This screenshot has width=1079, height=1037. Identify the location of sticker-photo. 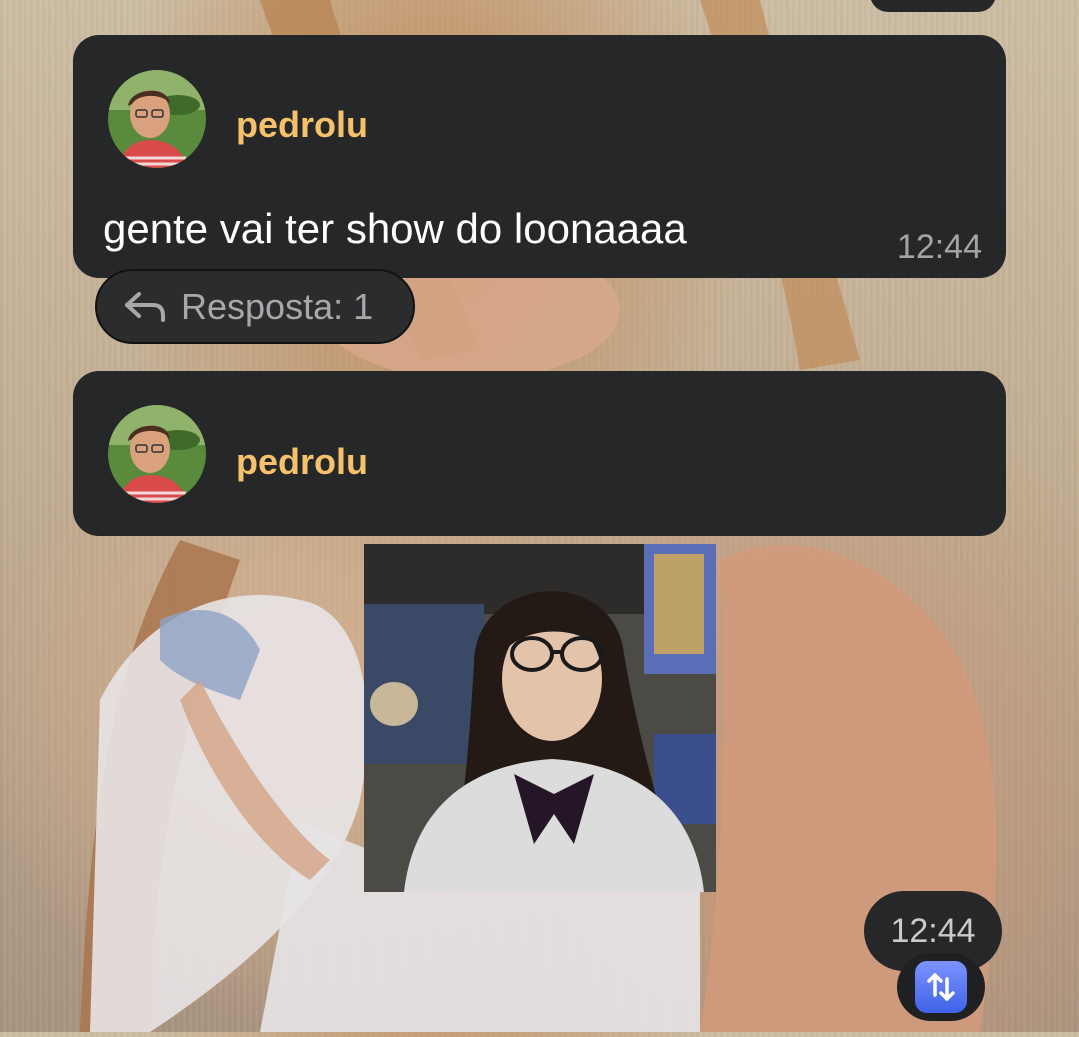
(540, 718).